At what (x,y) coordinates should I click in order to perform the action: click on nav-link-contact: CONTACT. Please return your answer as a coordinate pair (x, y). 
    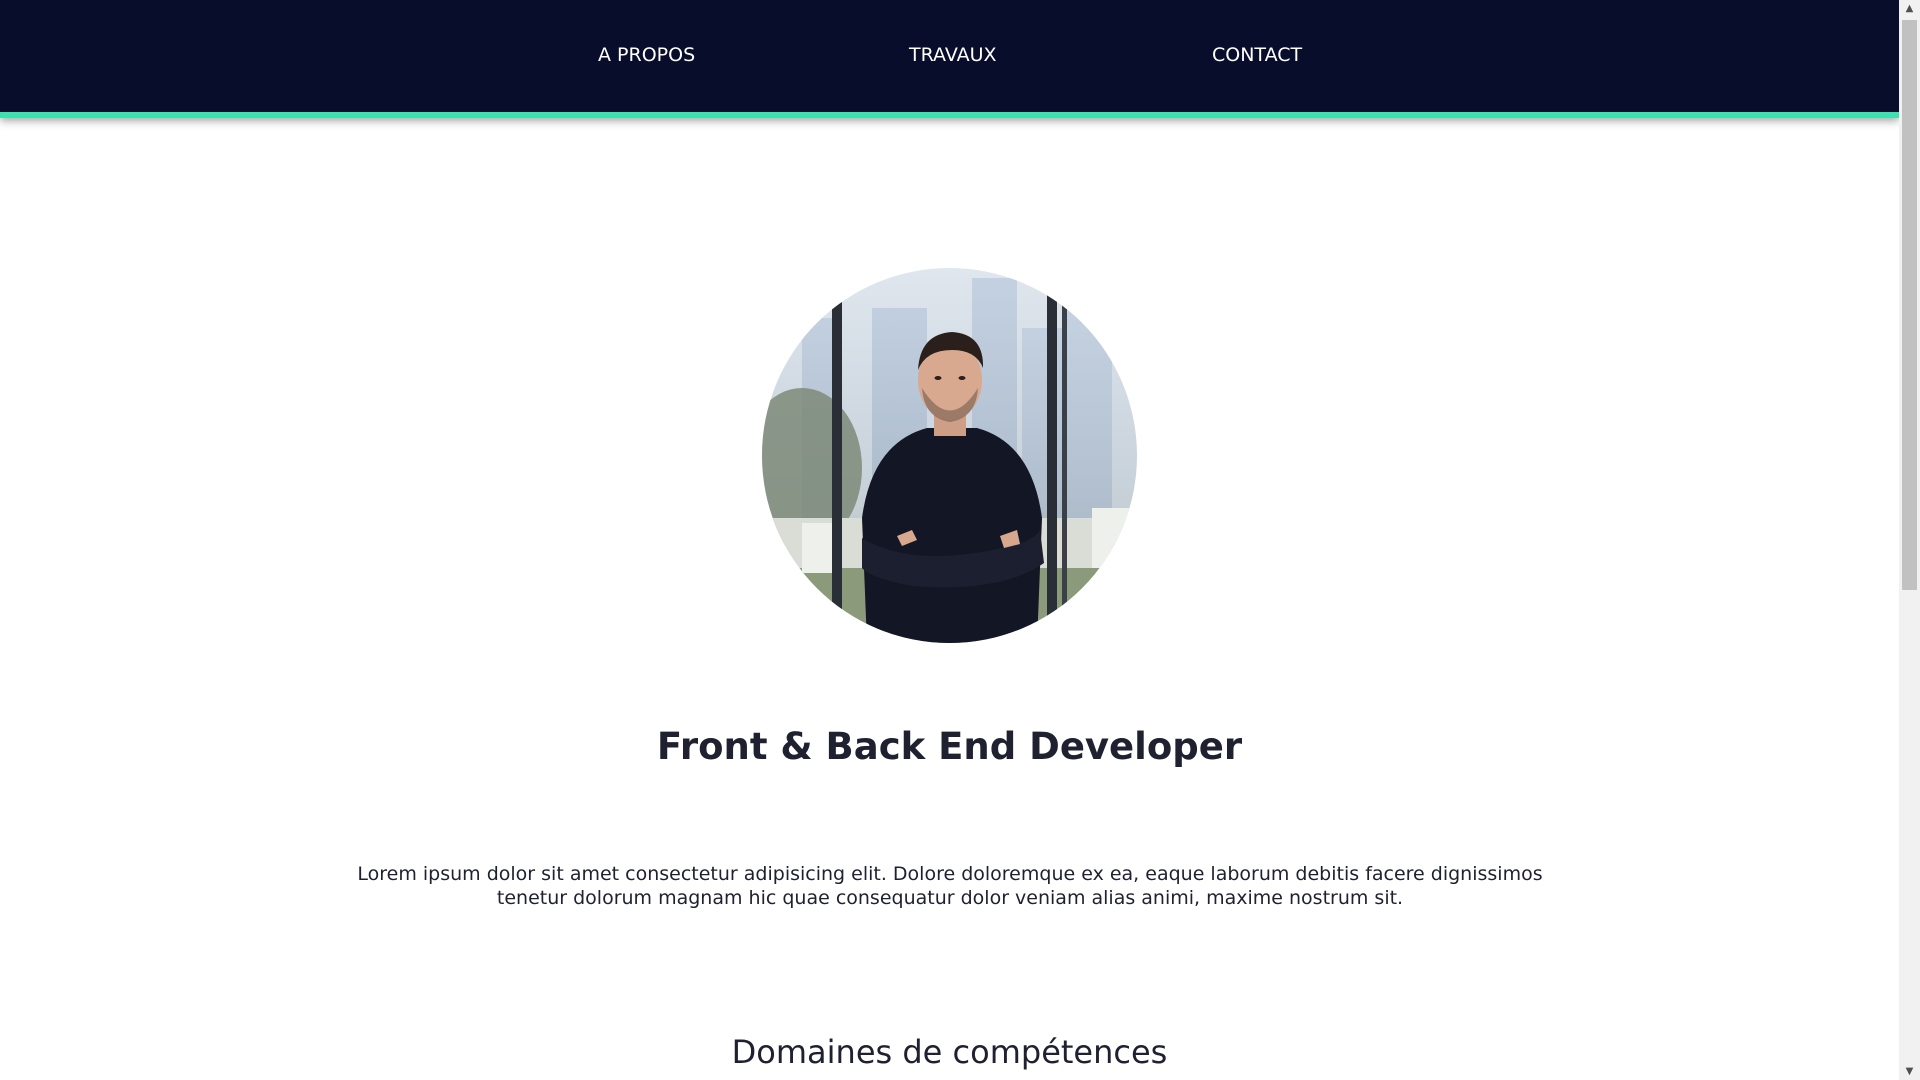
    Looking at the image, I should click on (1257, 55).